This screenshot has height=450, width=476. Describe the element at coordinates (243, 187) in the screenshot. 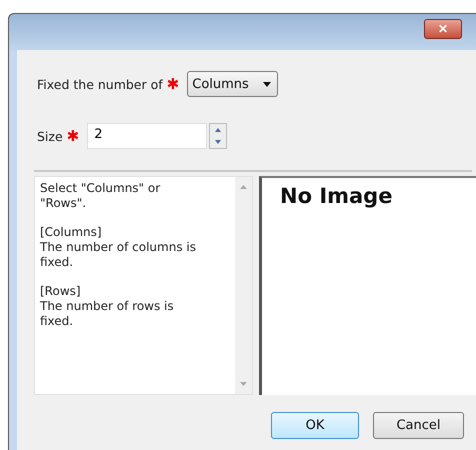

I see `scroll-up-arrow-icon` at that location.